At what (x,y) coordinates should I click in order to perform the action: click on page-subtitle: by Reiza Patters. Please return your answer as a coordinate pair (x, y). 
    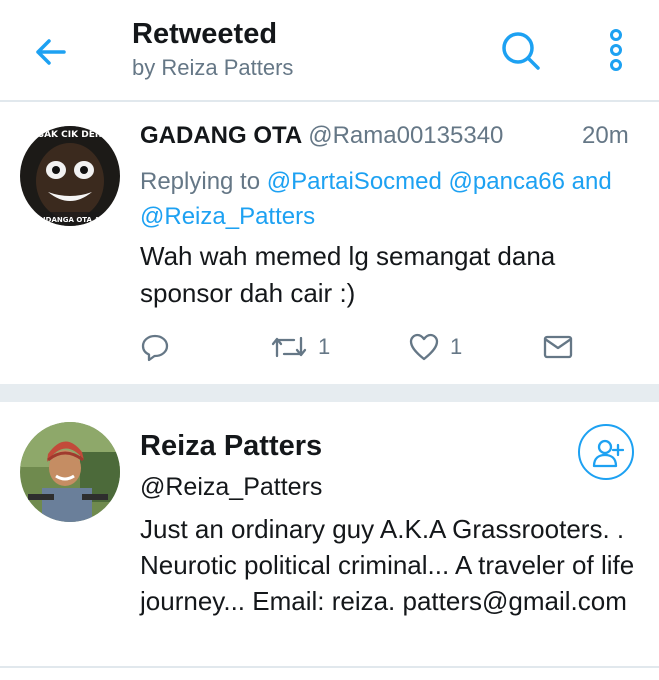
    Looking at the image, I should click on (213, 67).